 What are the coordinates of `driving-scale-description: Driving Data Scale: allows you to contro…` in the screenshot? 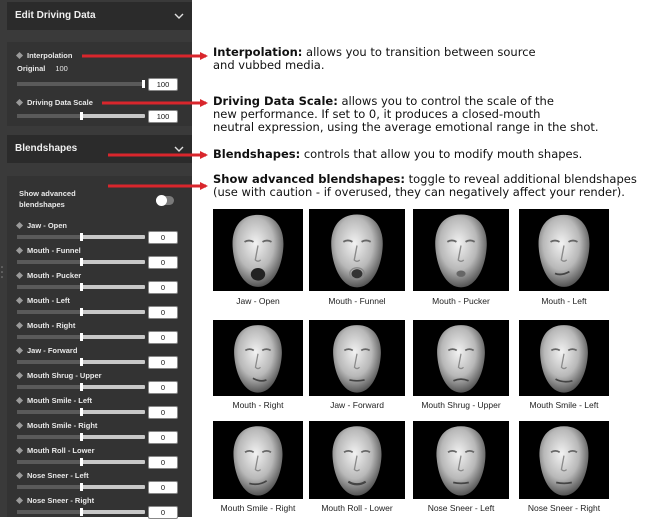 It's located at (406, 114).